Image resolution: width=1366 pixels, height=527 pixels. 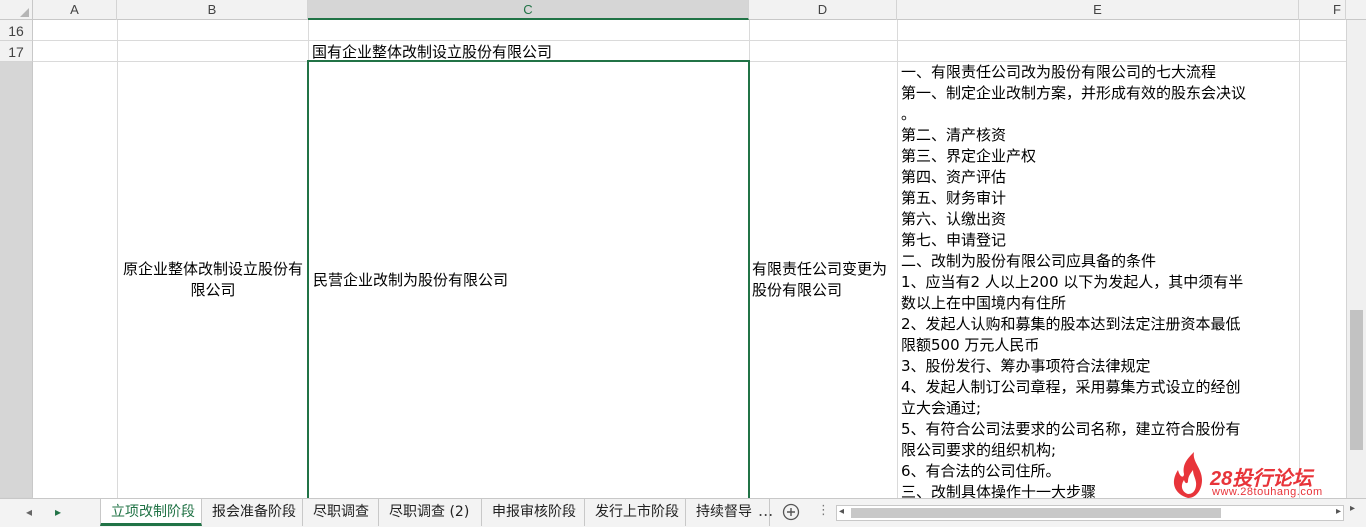 I want to click on cell-e18-line: 数以上在中国境内有住所, so click(x=984, y=303).